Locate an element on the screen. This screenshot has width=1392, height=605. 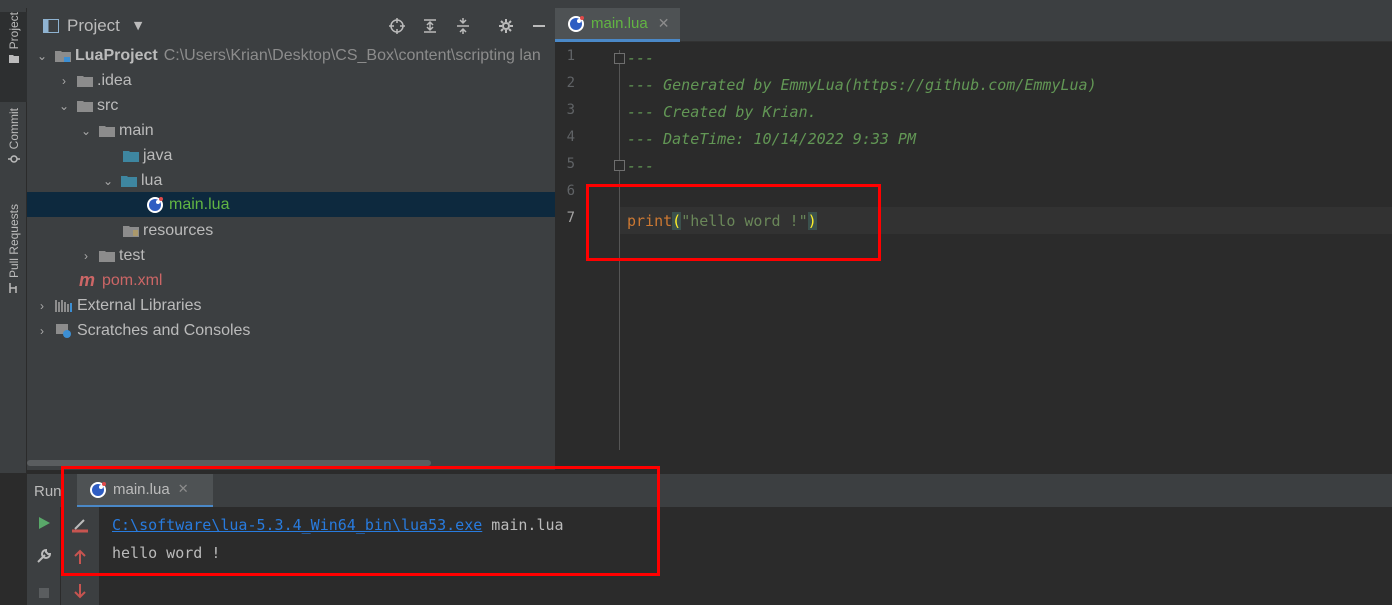
tree-item-label: main.lua is located at coordinates (199, 204).